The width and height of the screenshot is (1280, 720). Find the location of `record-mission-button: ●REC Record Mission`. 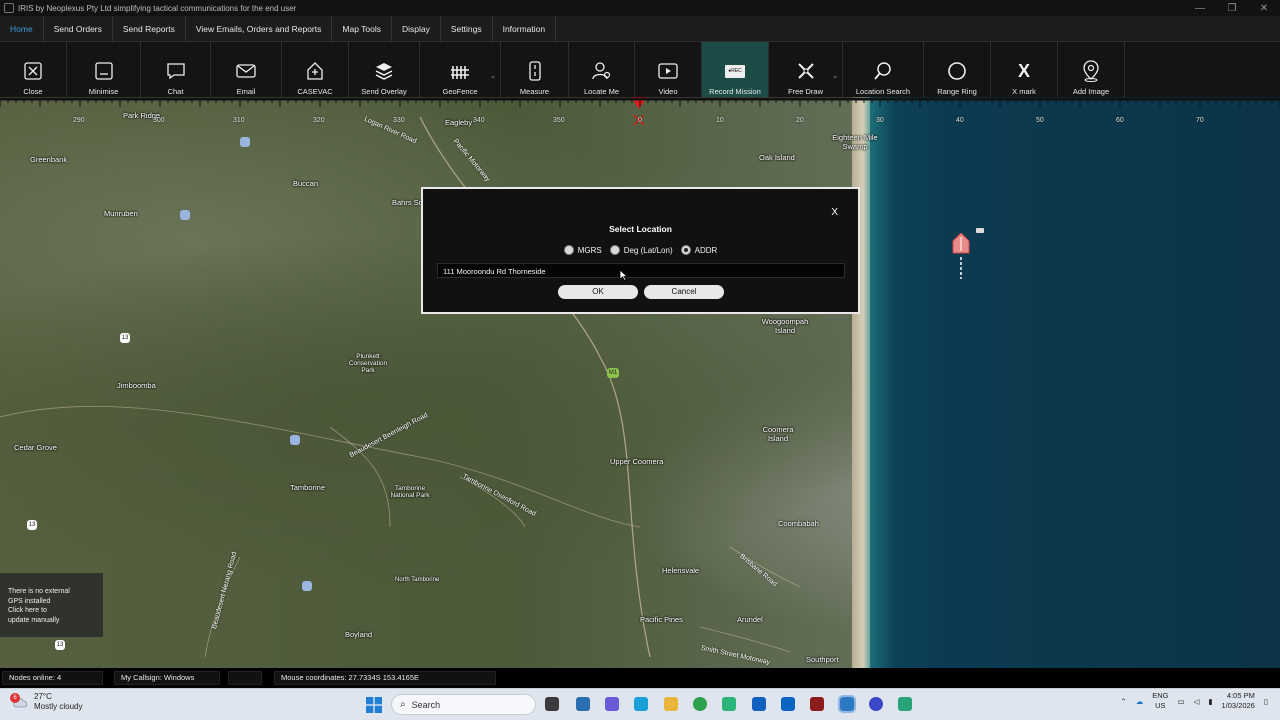

record-mission-button: ●REC Record Mission is located at coordinates (735, 69).